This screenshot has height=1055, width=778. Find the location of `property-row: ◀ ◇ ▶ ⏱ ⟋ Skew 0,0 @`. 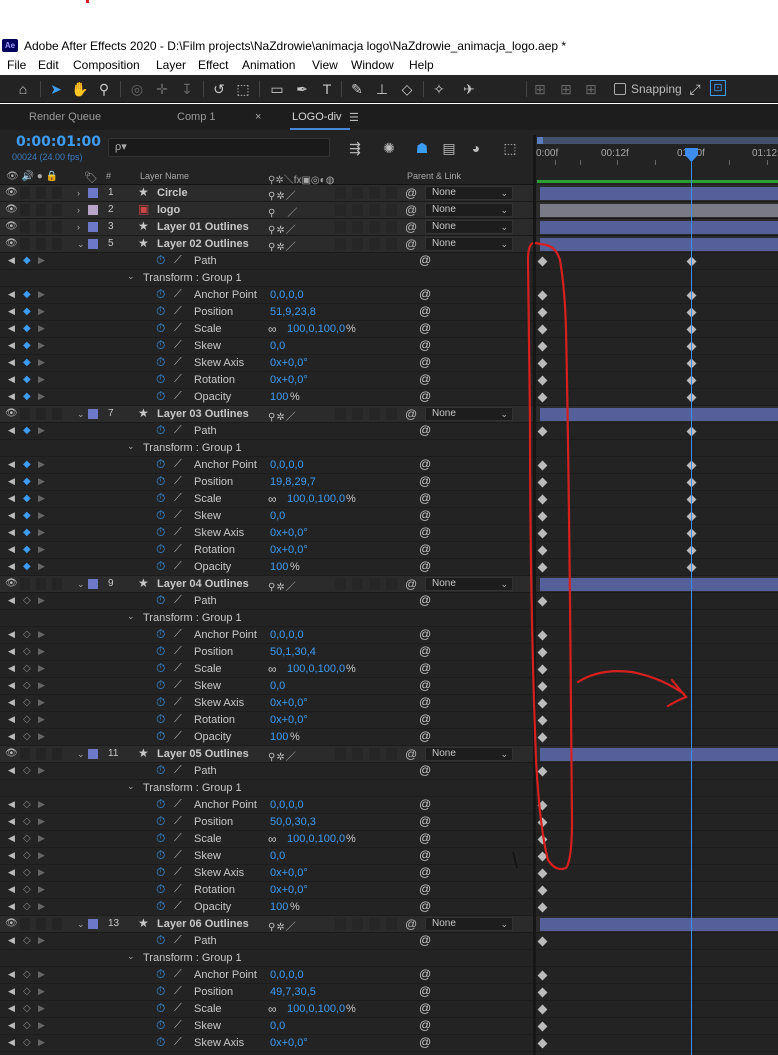

property-row: ◀ ◇ ▶ ⏱ ⟋ Skew 0,0 @ is located at coordinates (267, 856).